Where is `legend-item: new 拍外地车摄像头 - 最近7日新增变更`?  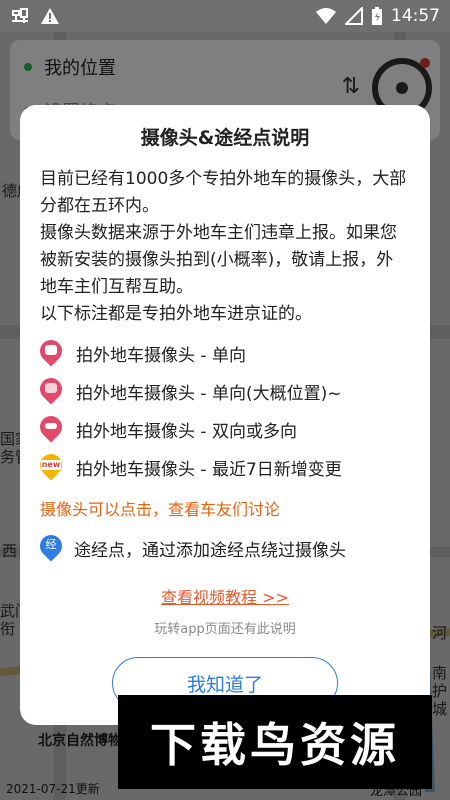
legend-item: new 拍外地车摄像头 - 最近7日新增变更 is located at coordinates (222, 467).